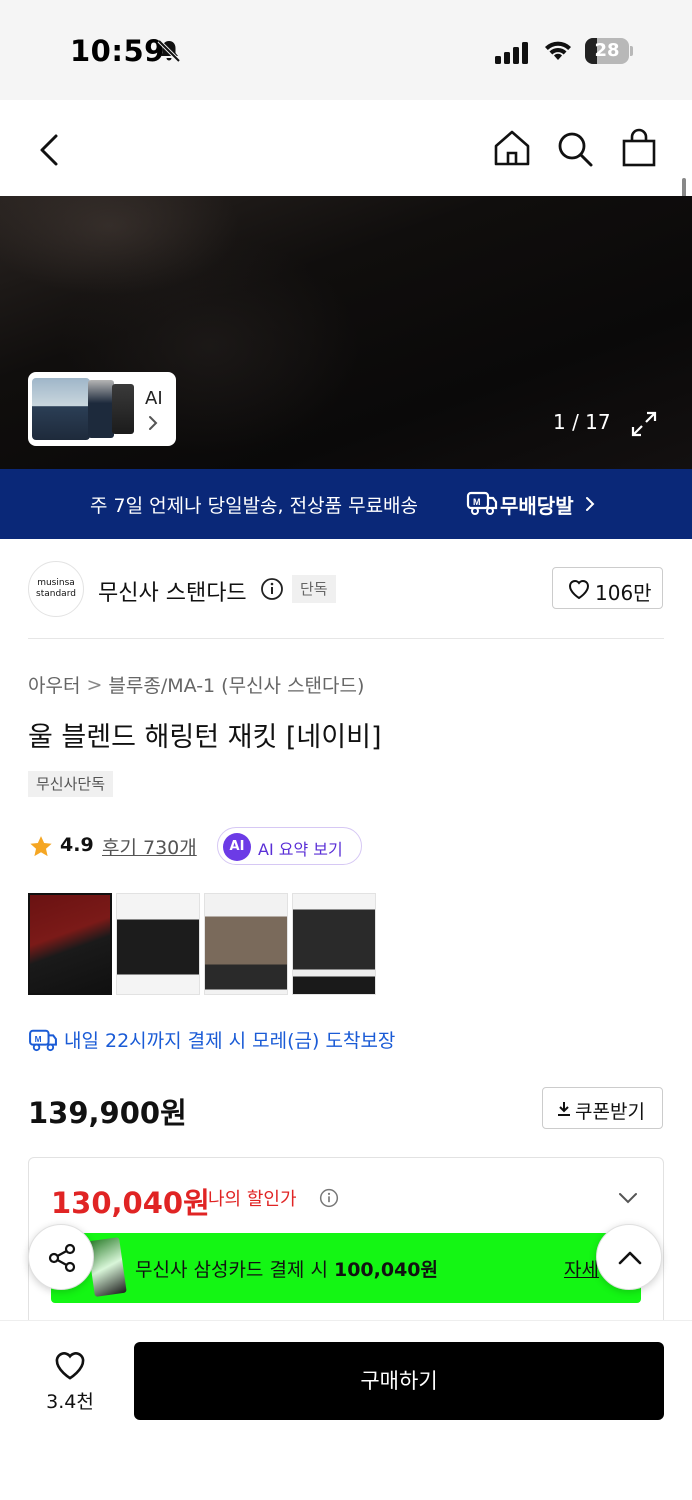 This screenshot has width=692, height=1500. I want to click on breadcrumb-outer: 아우터, so click(54, 686).